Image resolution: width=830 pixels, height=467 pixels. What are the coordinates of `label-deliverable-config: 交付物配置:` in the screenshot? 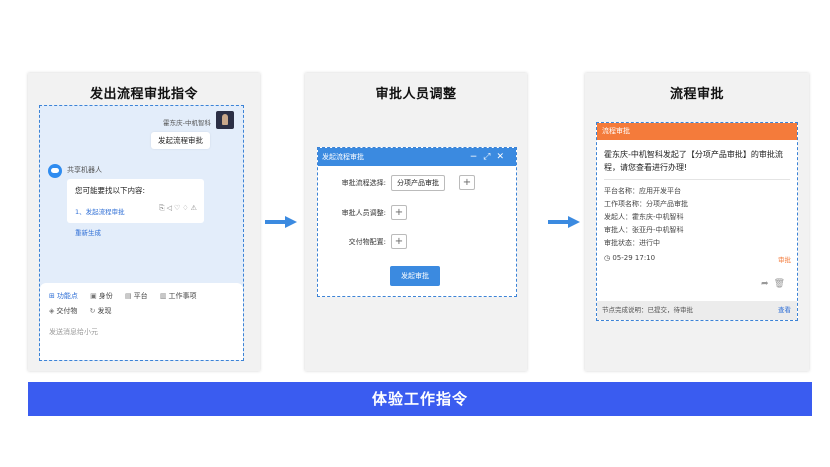 It's located at (367, 242).